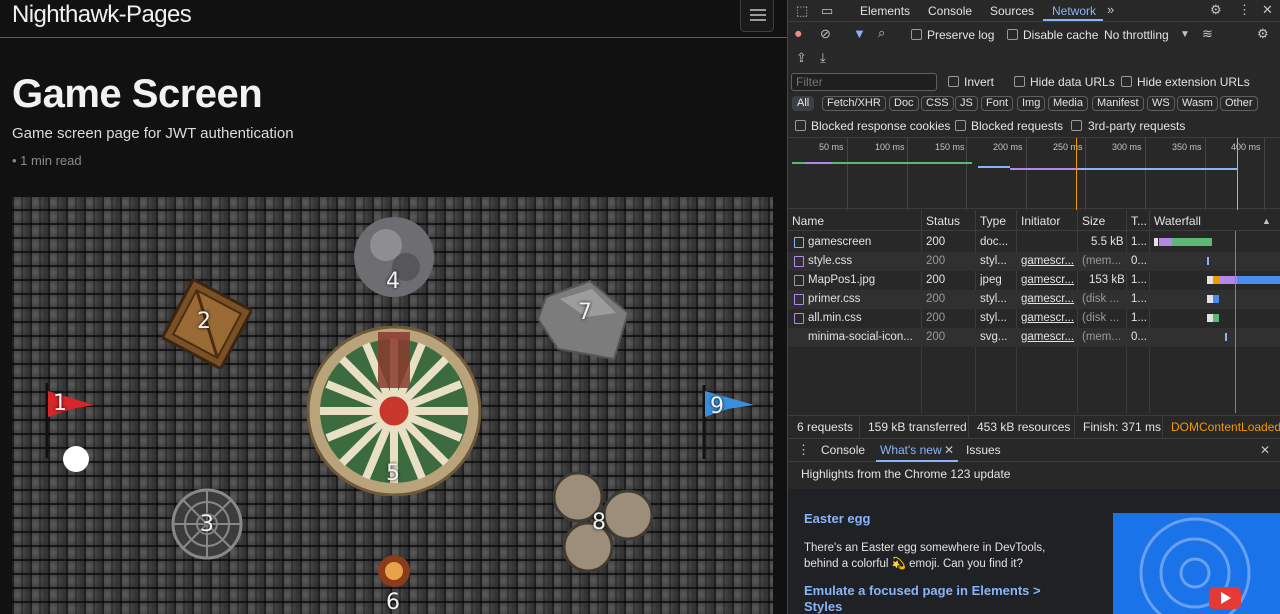 The width and height of the screenshot is (1280, 614). What do you see at coordinates (137, 94) in the screenshot?
I see `page-title: Game Screen` at bounding box center [137, 94].